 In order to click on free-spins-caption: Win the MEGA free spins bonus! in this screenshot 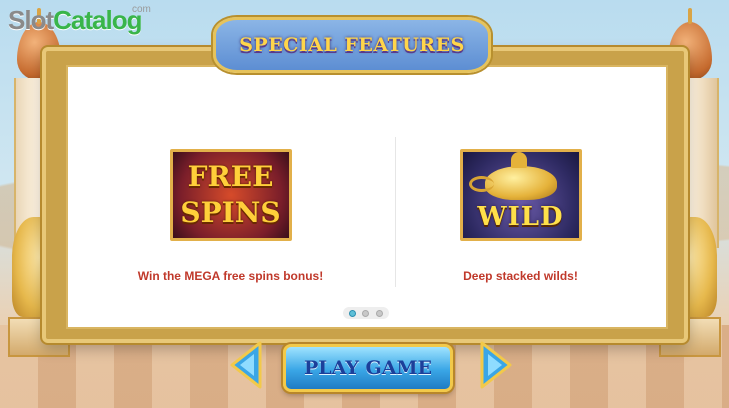, I will do `click(230, 276)`.